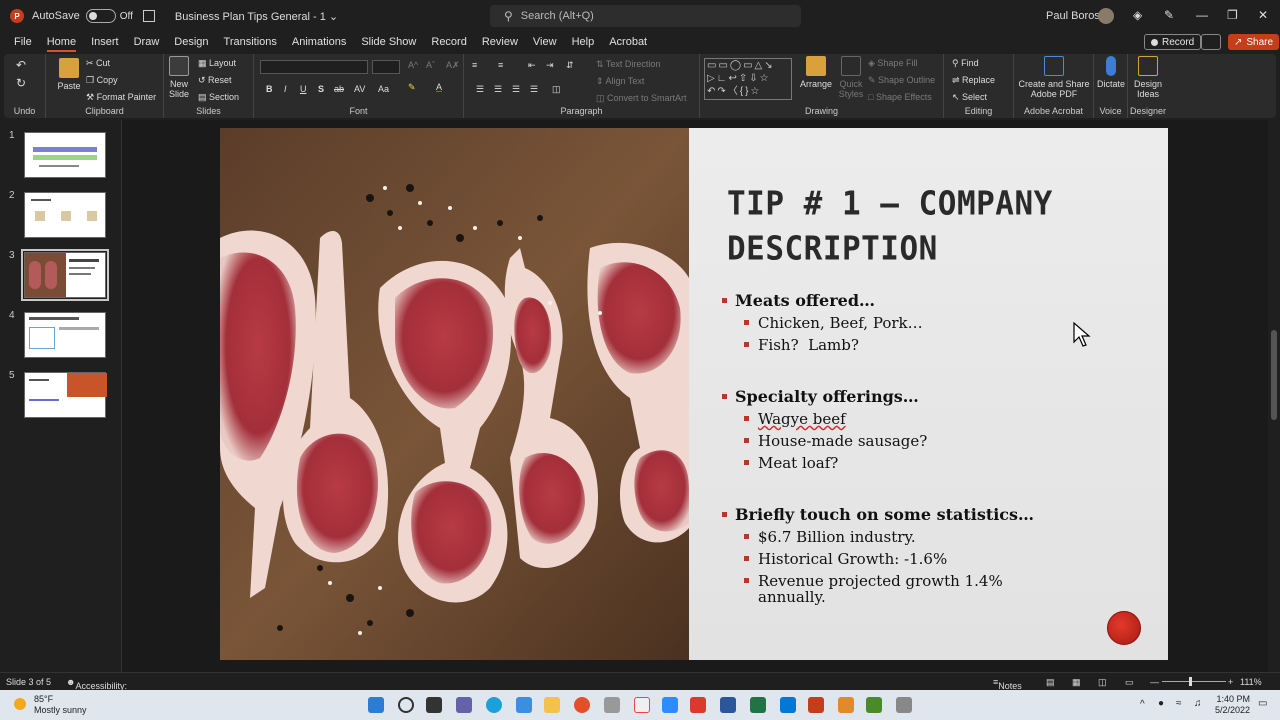 Image resolution: width=1280 pixels, height=720 pixels. Describe the element at coordinates (314, 67) in the screenshot. I see `font-family-select` at that location.